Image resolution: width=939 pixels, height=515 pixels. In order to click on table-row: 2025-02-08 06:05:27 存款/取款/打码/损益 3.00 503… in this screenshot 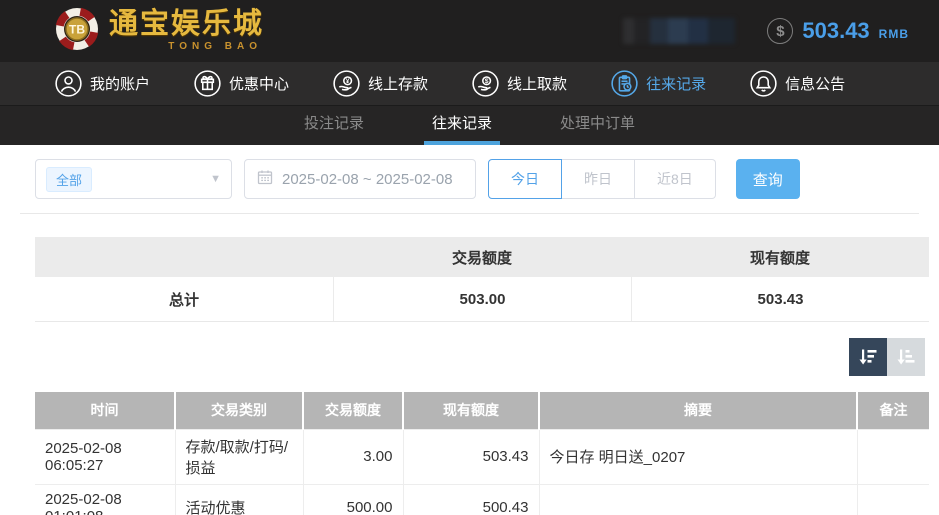, I will do `click(482, 456)`.